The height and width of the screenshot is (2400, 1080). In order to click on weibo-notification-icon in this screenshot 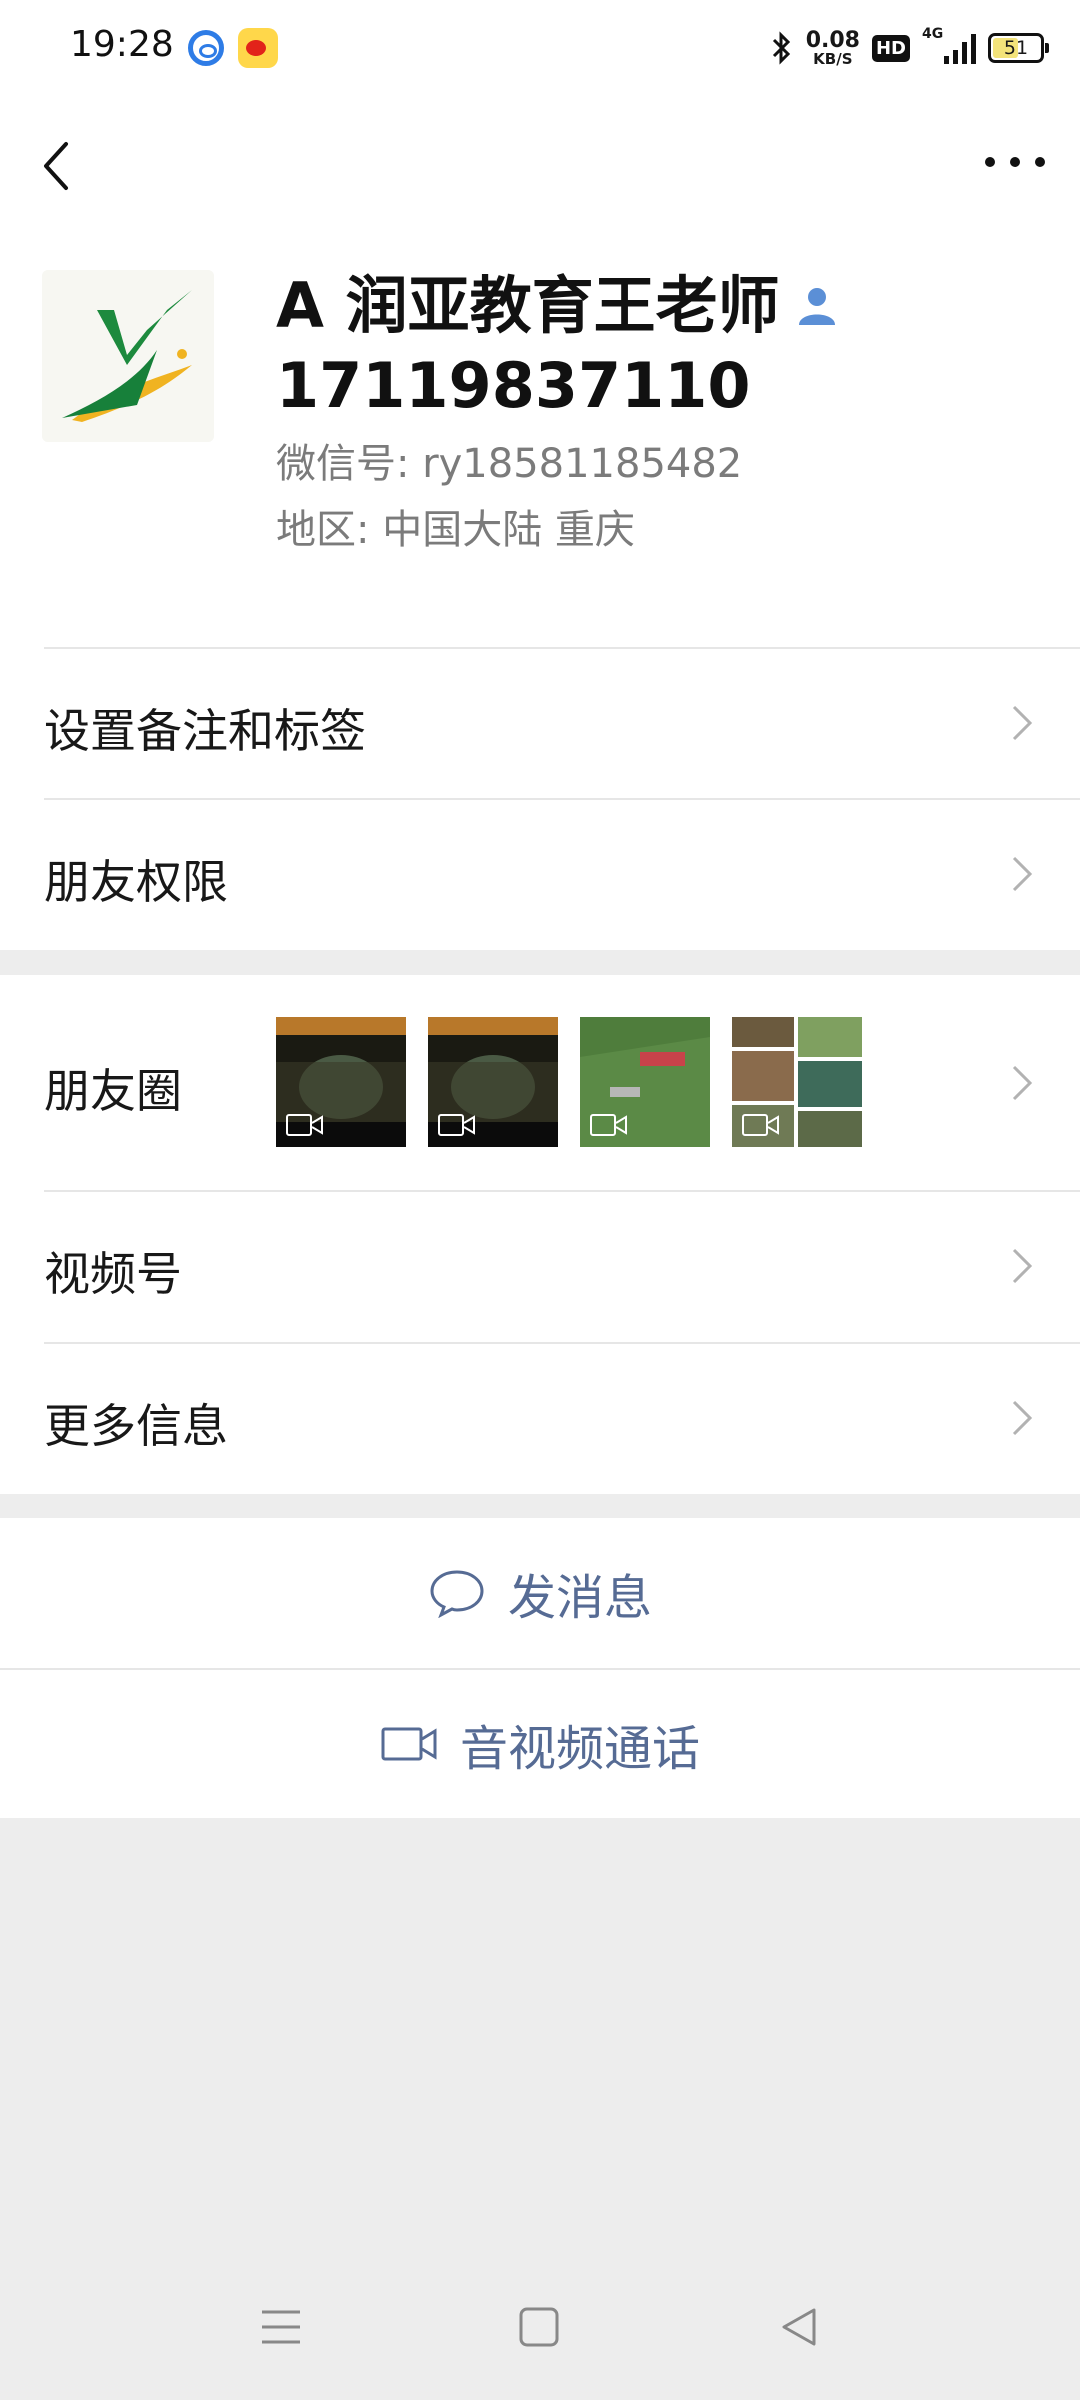, I will do `click(258, 48)`.